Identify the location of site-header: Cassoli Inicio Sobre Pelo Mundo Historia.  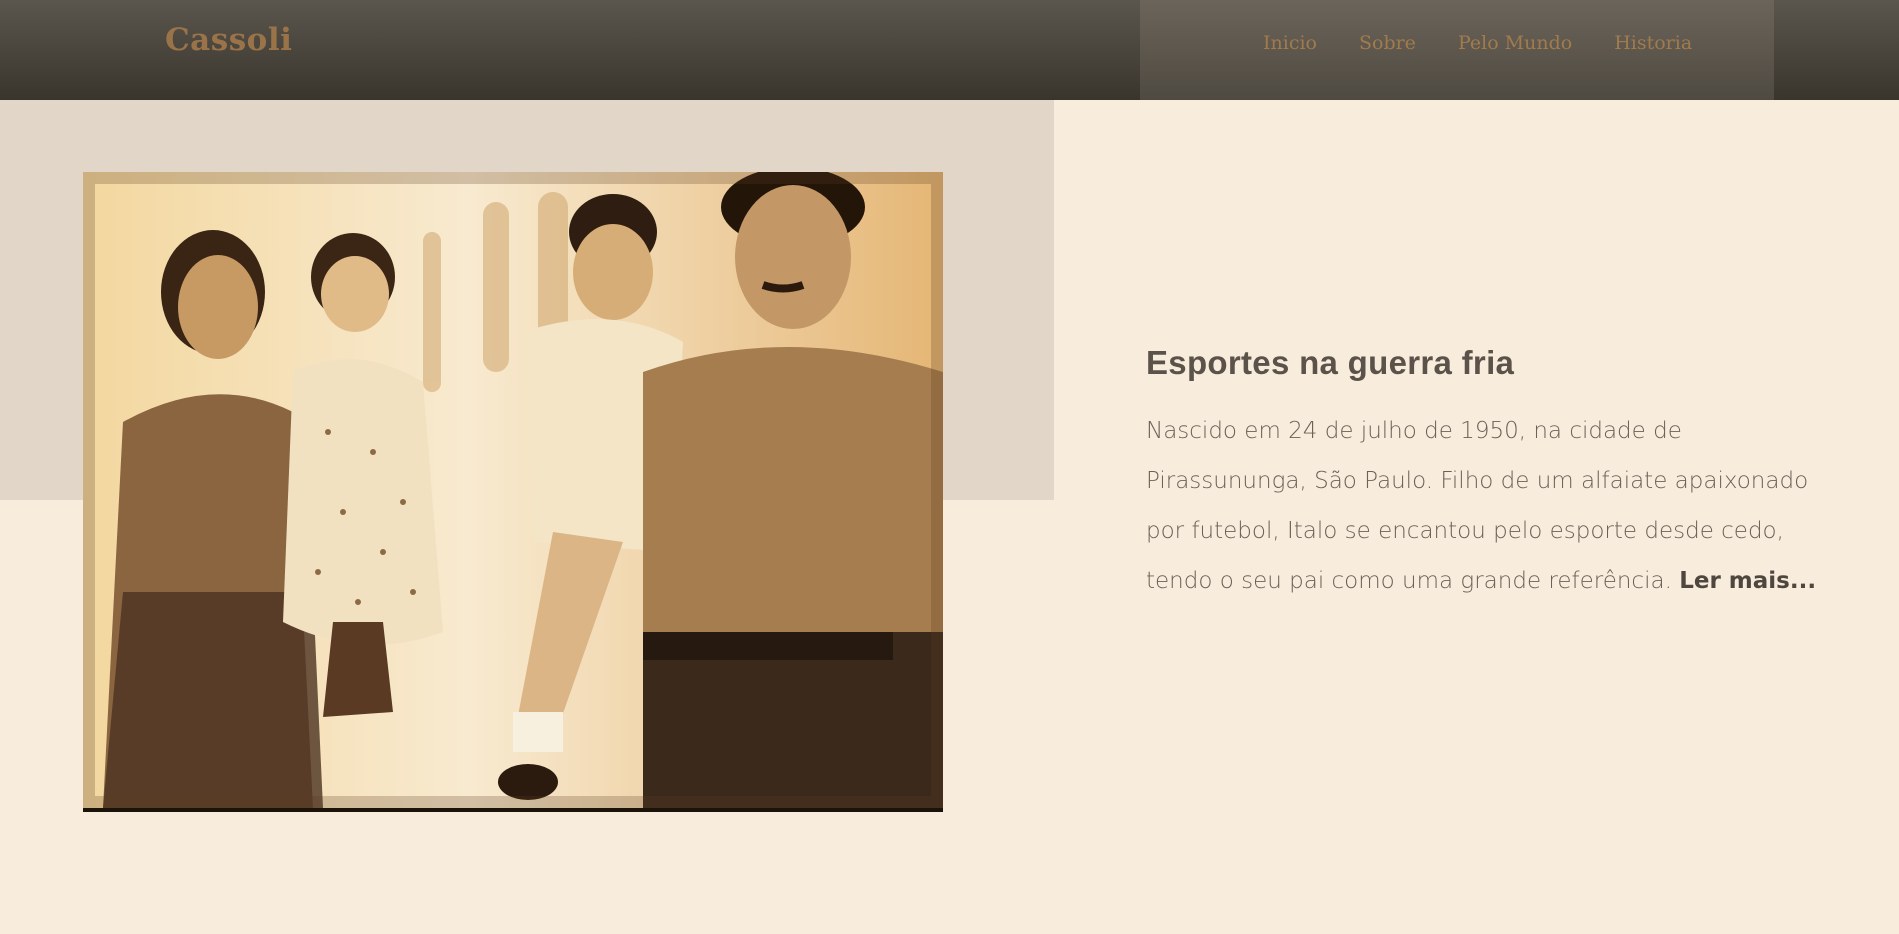
(949, 50).